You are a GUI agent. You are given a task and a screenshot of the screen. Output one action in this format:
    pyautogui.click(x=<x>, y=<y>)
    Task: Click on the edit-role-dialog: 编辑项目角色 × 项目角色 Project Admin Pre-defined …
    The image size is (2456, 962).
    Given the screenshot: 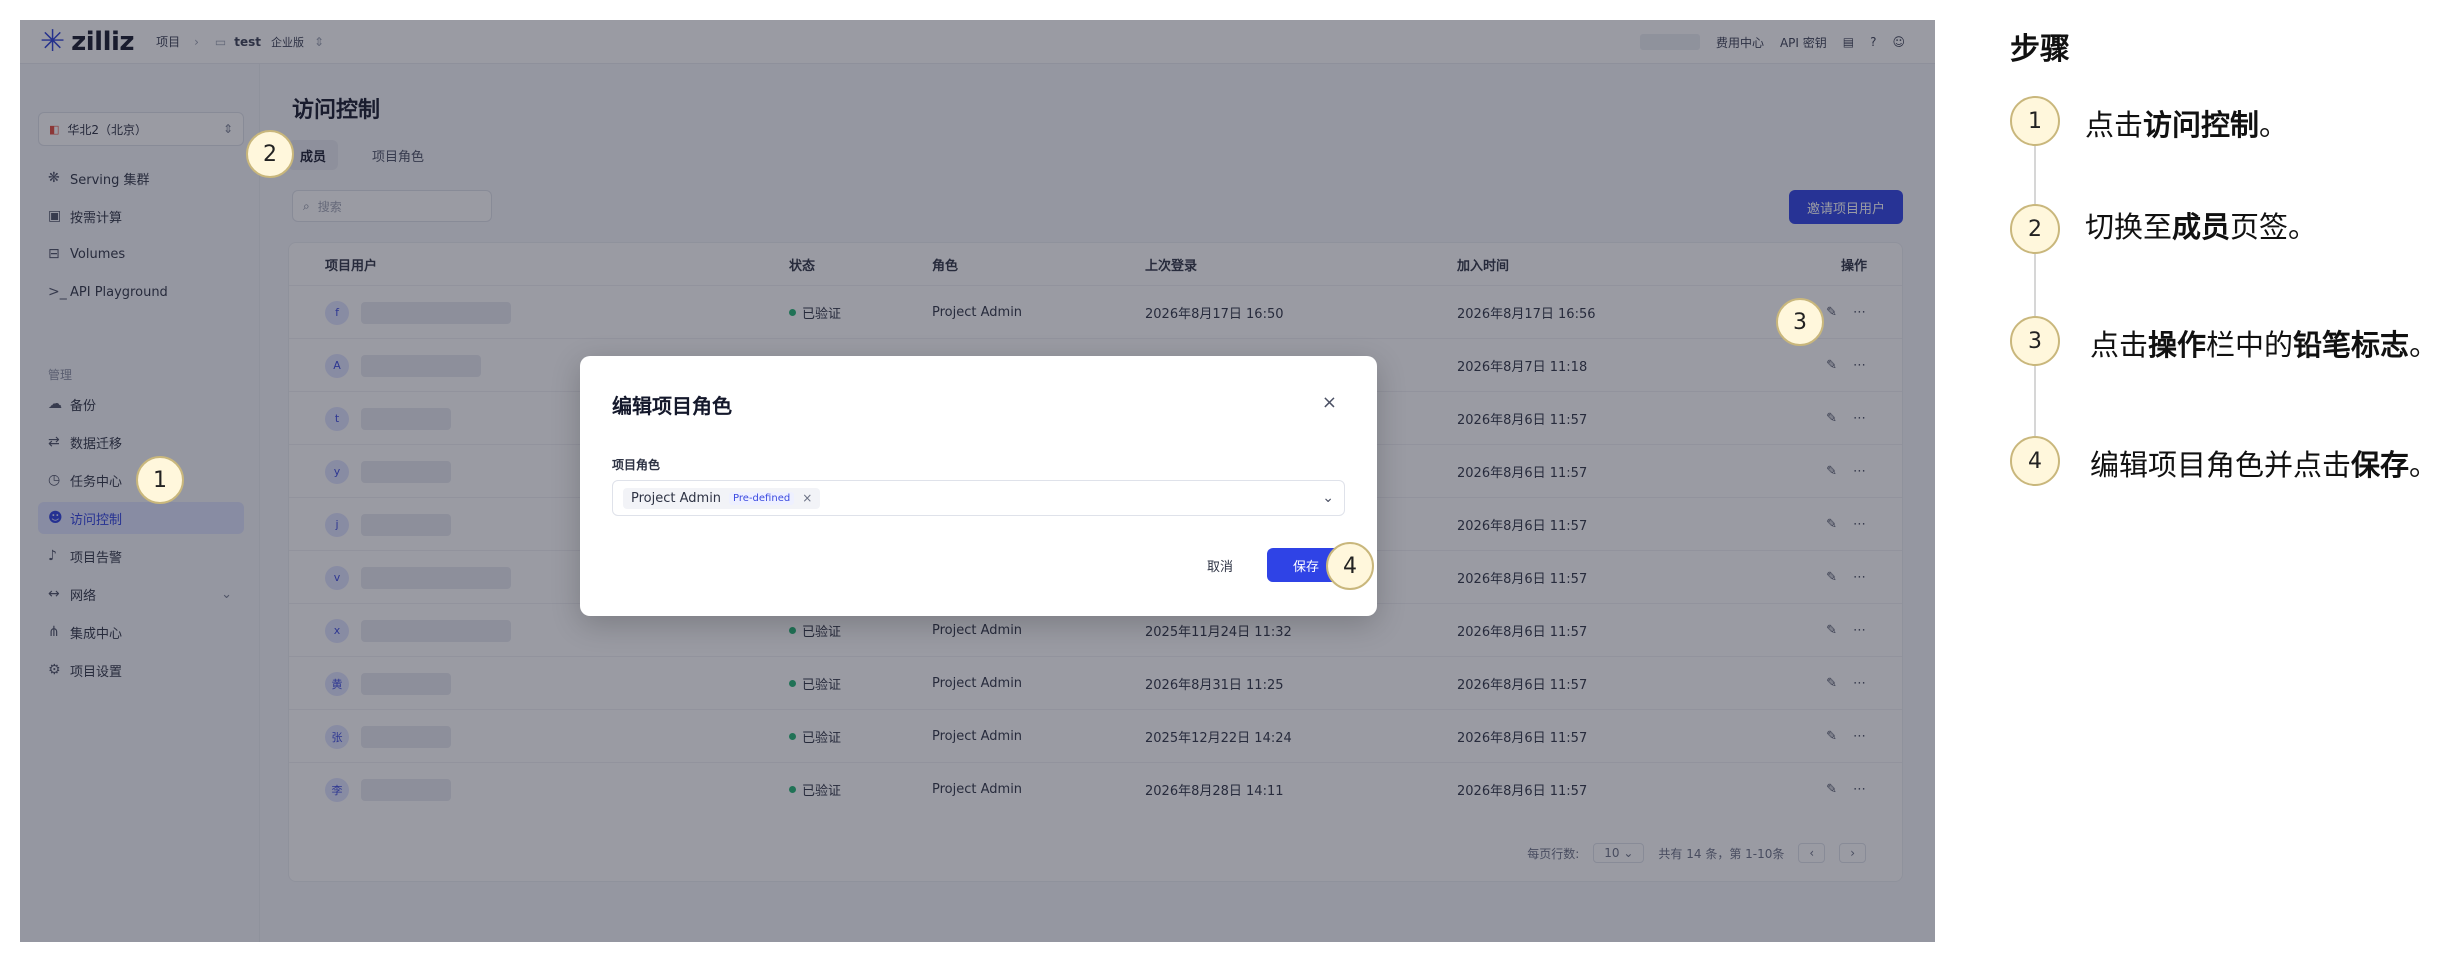 What is the action you would take?
    pyautogui.click(x=978, y=486)
    